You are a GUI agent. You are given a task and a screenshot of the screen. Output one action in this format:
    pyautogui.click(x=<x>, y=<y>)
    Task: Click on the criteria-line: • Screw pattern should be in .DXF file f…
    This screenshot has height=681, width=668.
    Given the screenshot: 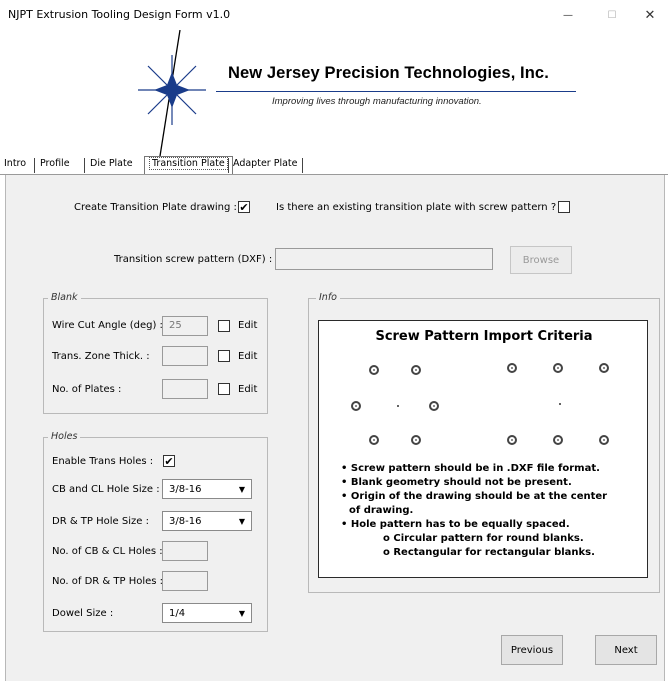 What is the action you would take?
    pyautogui.click(x=470, y=468)
    